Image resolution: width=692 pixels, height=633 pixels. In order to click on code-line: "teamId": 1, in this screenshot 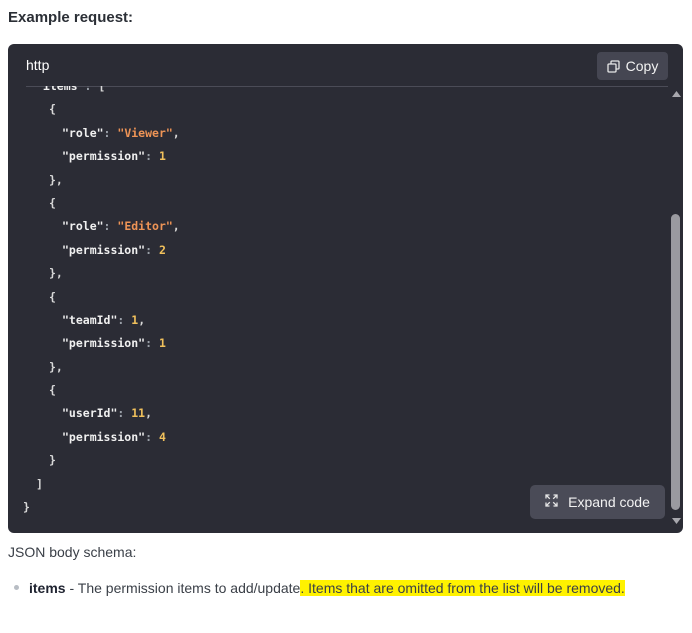, I will do `click(94, 320)`.